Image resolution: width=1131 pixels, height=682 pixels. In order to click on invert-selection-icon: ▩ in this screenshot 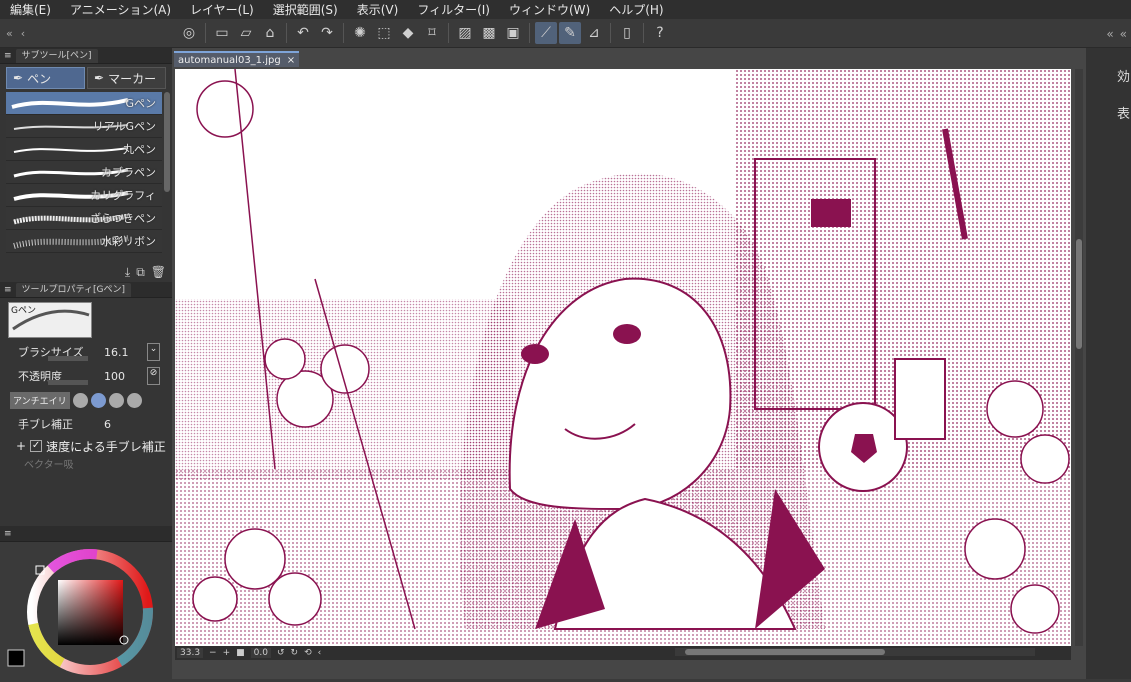, I will do `click(489, 33)`.